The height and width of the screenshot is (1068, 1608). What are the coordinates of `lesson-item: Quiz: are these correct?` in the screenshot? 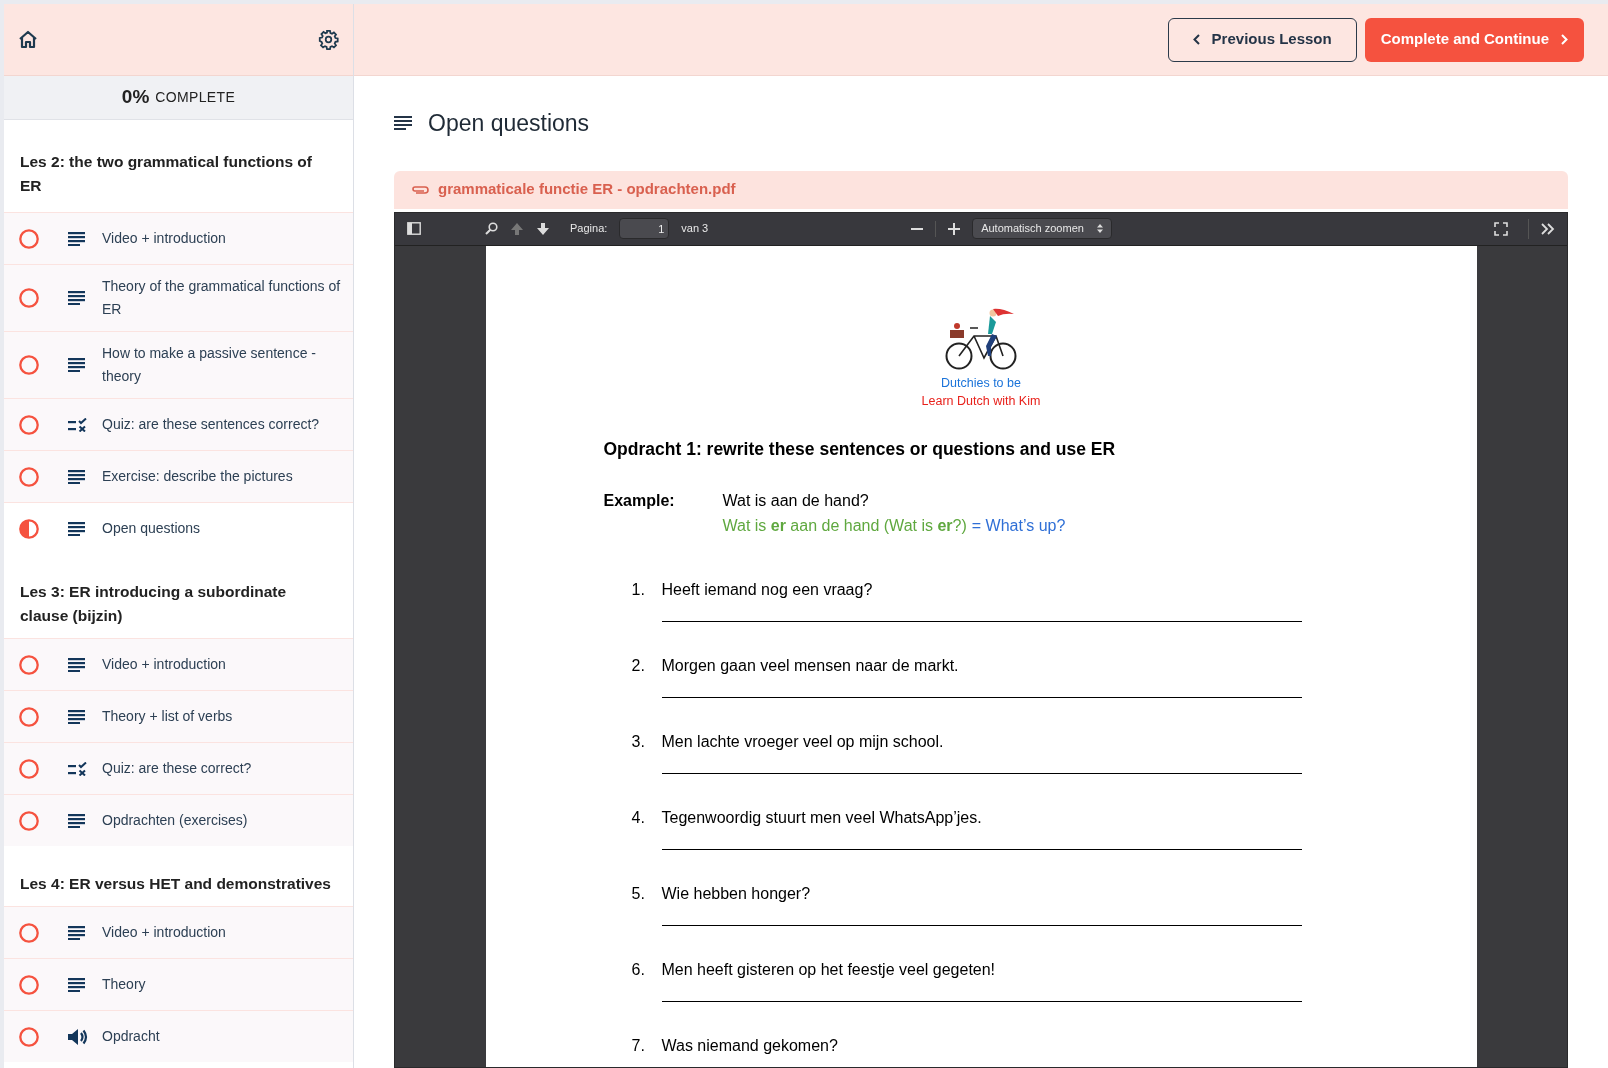 It's located at (178, 768).